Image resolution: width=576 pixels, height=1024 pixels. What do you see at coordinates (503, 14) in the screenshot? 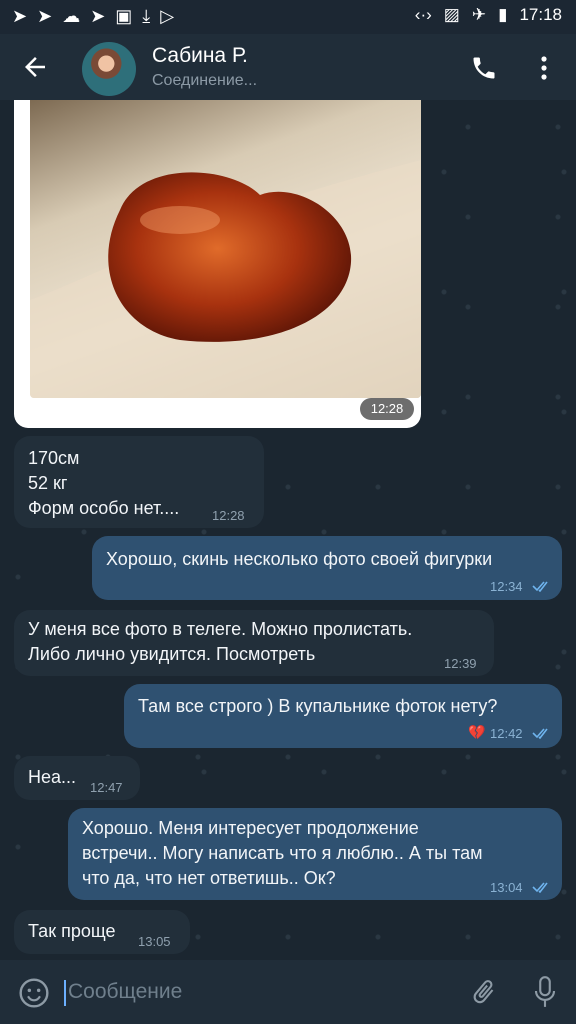
I see `battery-icon: ▮` at bounding box center [503, 14].